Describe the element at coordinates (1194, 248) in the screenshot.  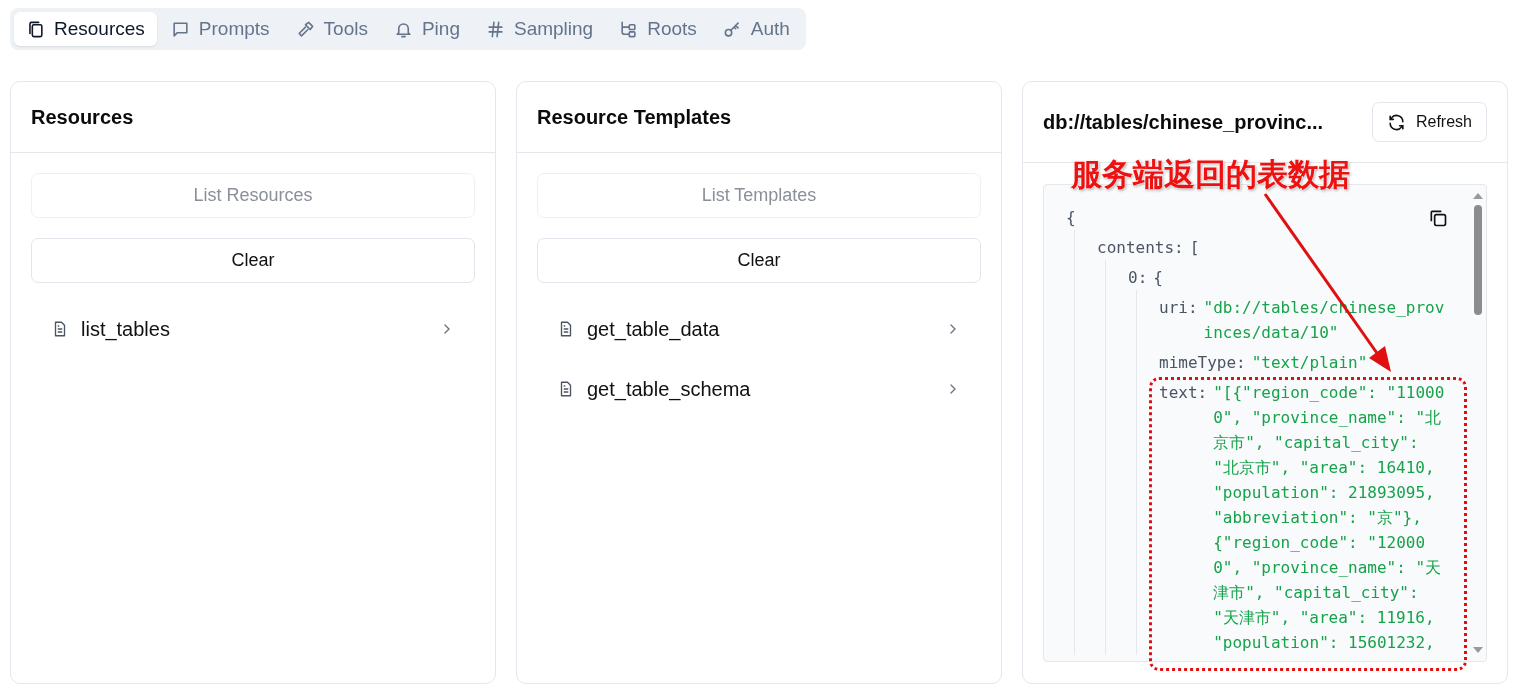
I see `json-bracket: [` at that location.